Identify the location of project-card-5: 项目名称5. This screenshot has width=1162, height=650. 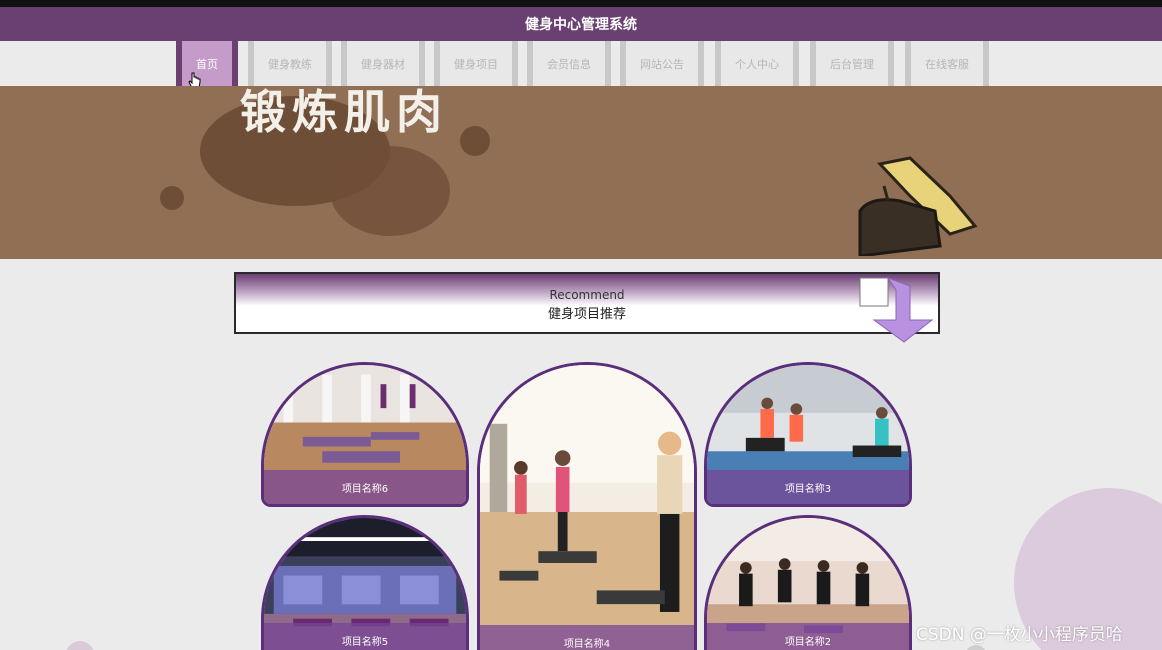
(365, 582).